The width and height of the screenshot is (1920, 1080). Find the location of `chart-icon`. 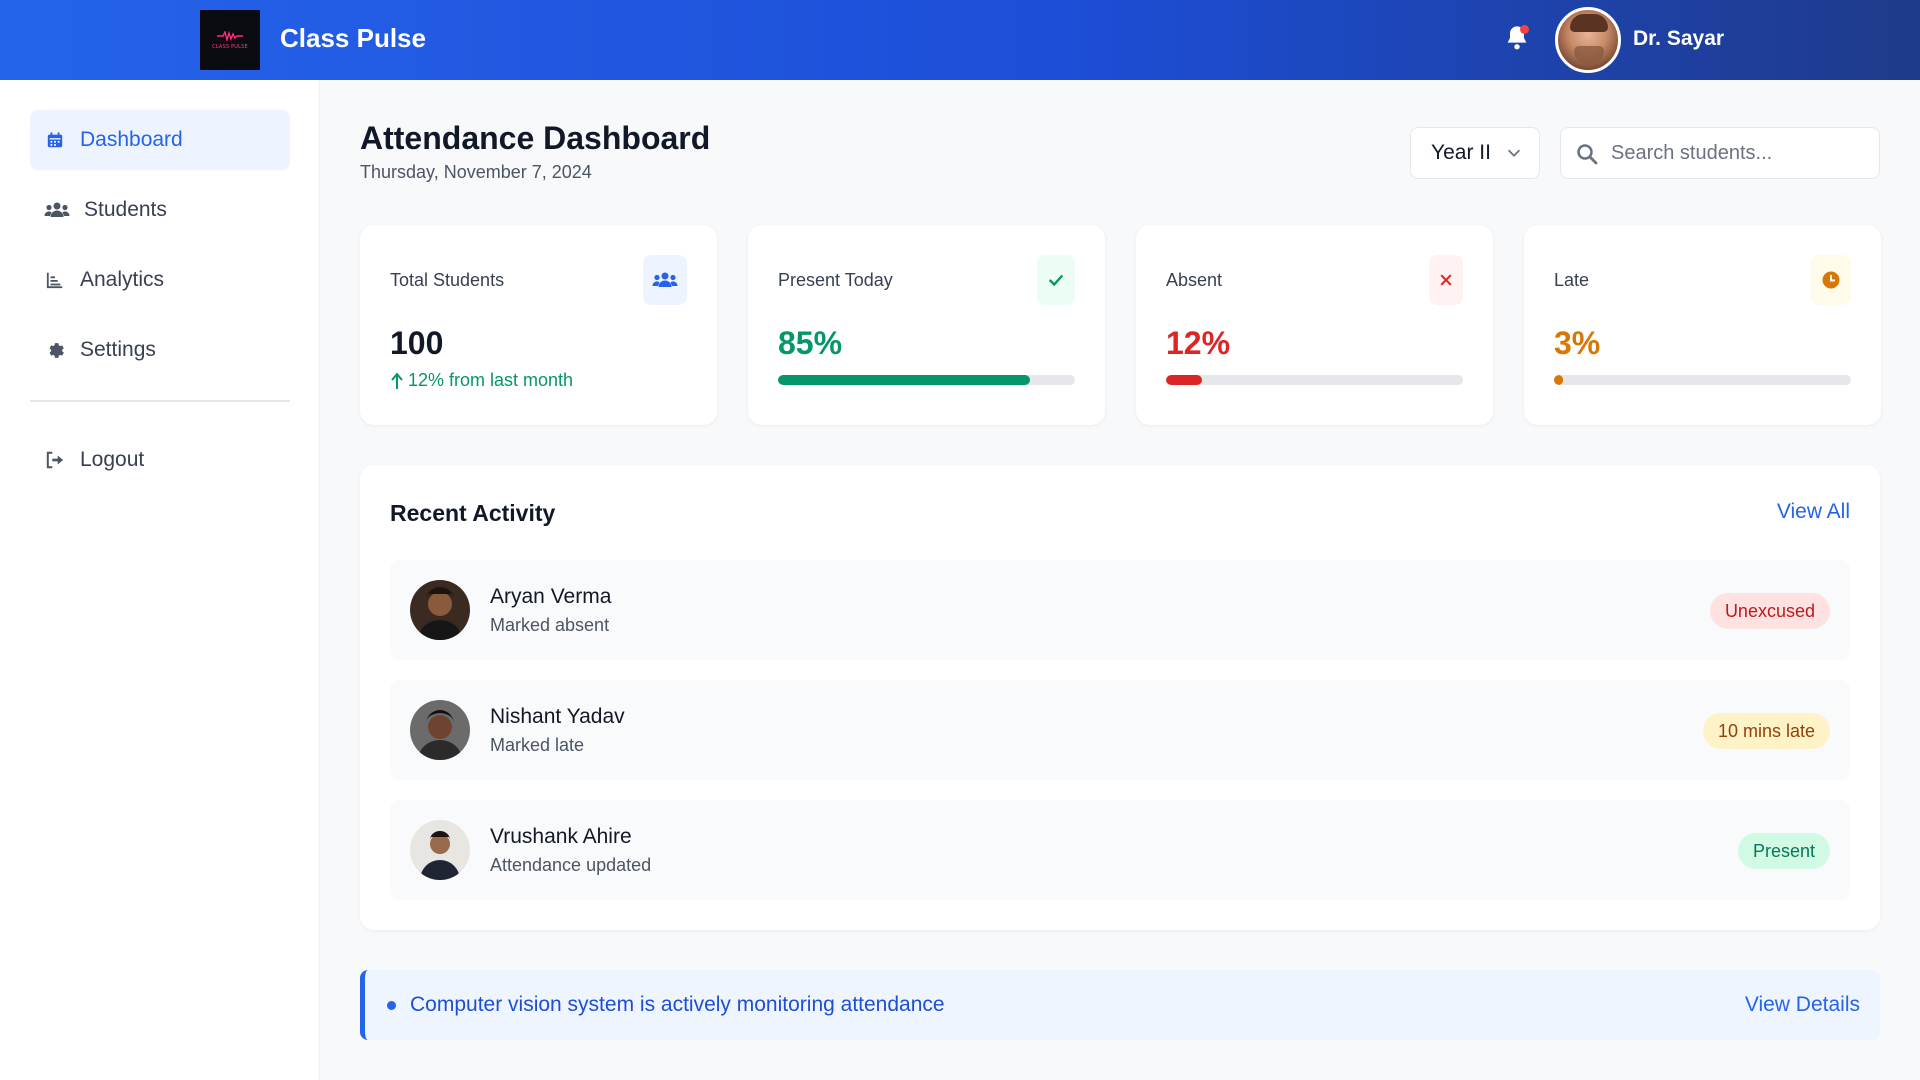

chart-icon is located at coordinates (55, 280).